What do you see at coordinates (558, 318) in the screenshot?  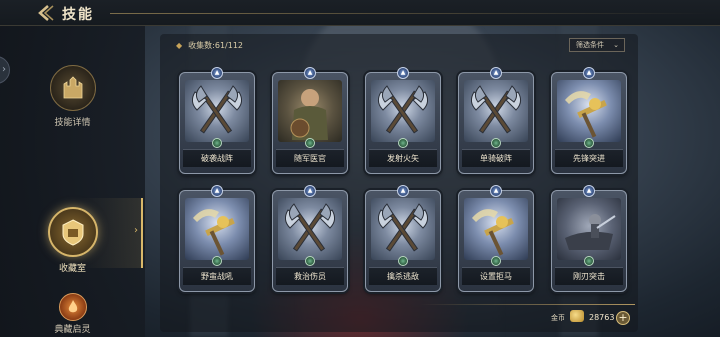 I see `currency-label: 金币` at bounding box center [558, 318].